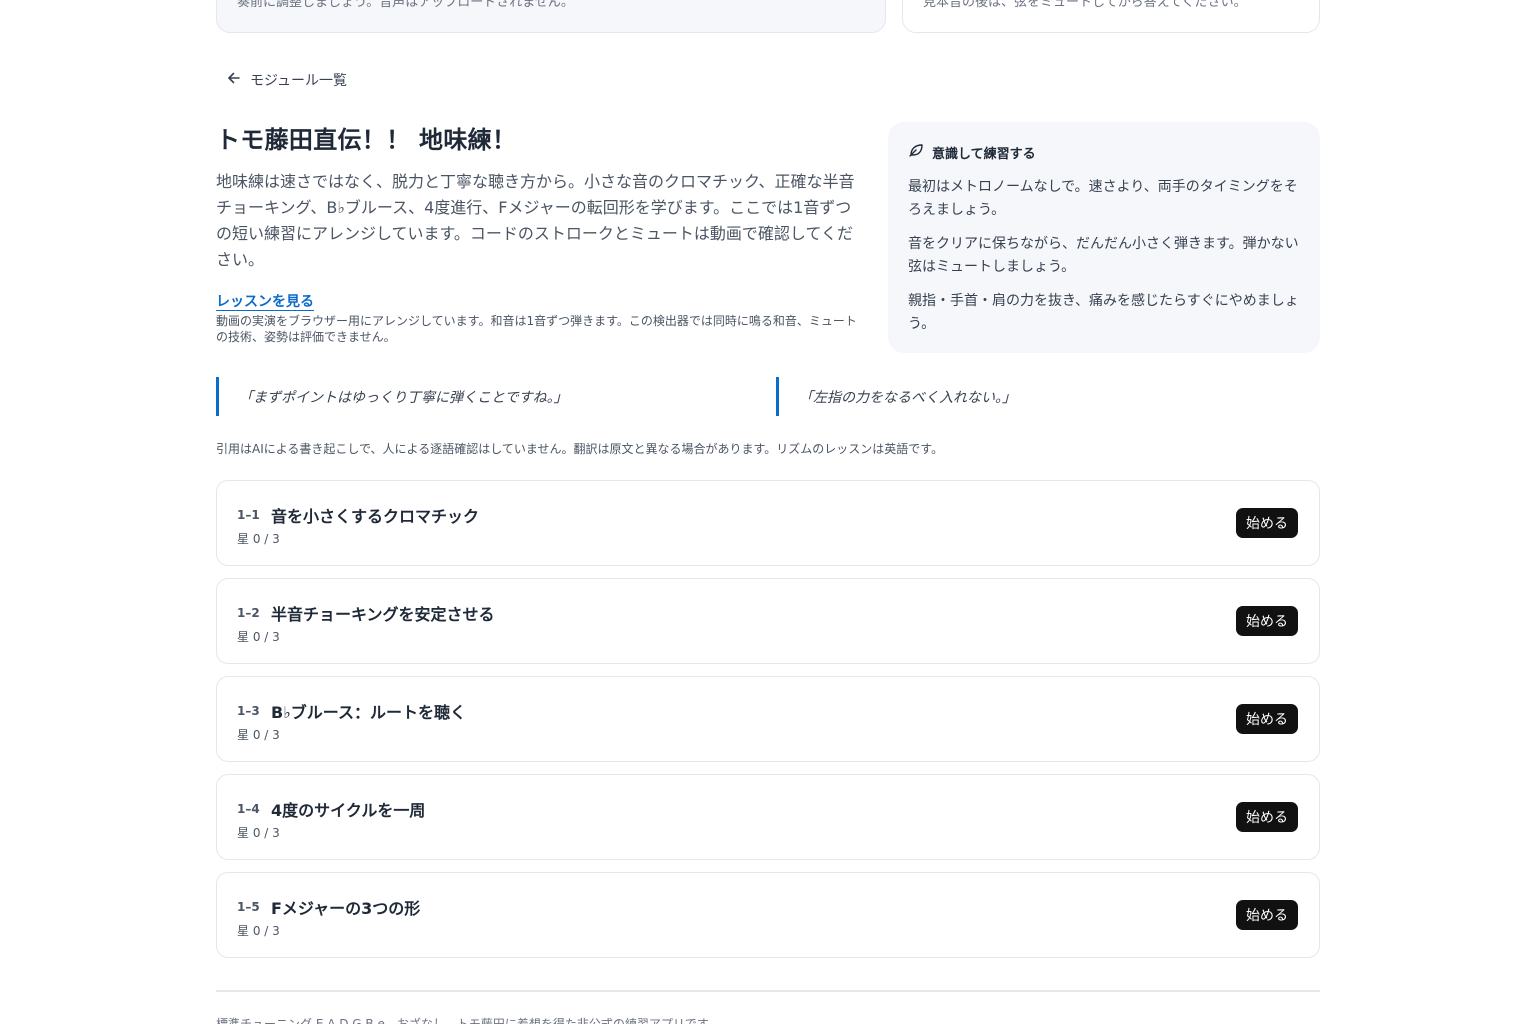 This screenshot has width=1536, height=1024. What do you see at coordinates (551, 16) in the screenshot?
I see `top-card-left: 奏前に調整しましょう。音声はアップロードされません。` at bounding box center [551, 16].